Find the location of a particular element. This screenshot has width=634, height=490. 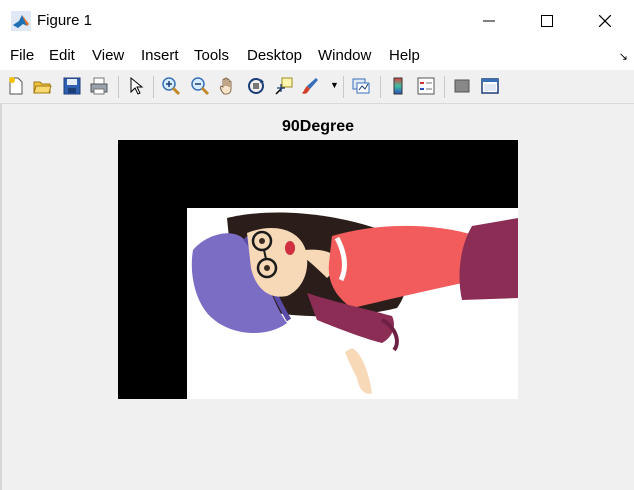

brush-dropdown-icon: ▼ is located at coordinates (334, 85).